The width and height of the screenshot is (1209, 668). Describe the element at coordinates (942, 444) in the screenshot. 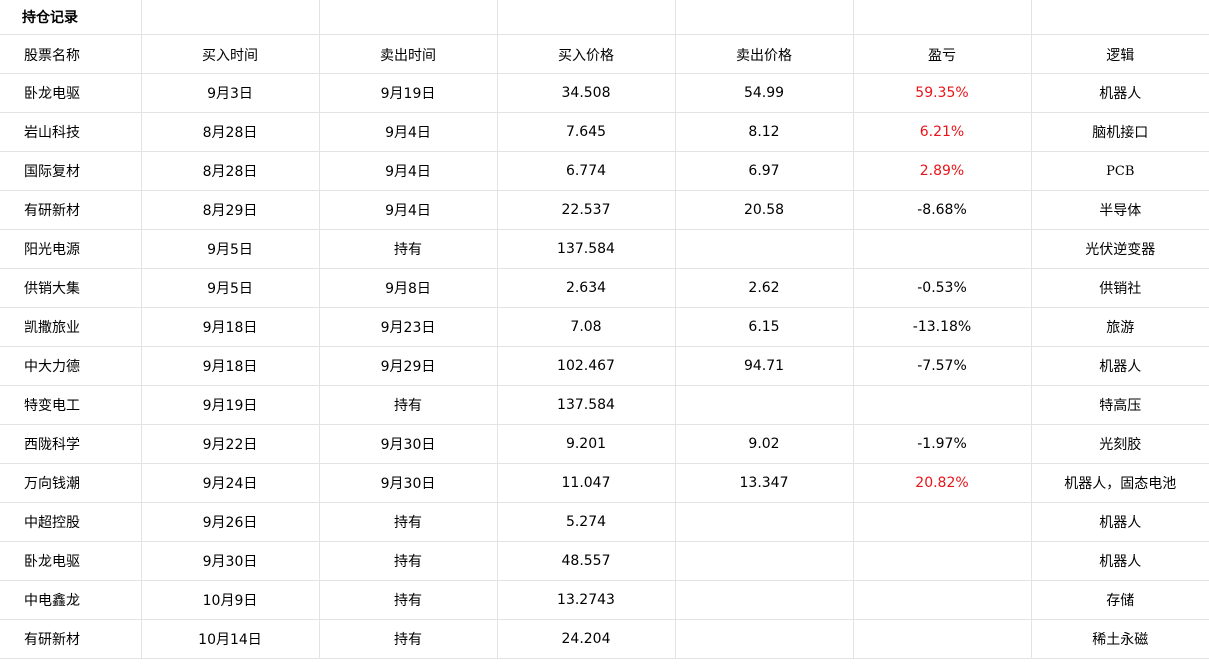

I see `cell-pnl: -1.97%` at that location.